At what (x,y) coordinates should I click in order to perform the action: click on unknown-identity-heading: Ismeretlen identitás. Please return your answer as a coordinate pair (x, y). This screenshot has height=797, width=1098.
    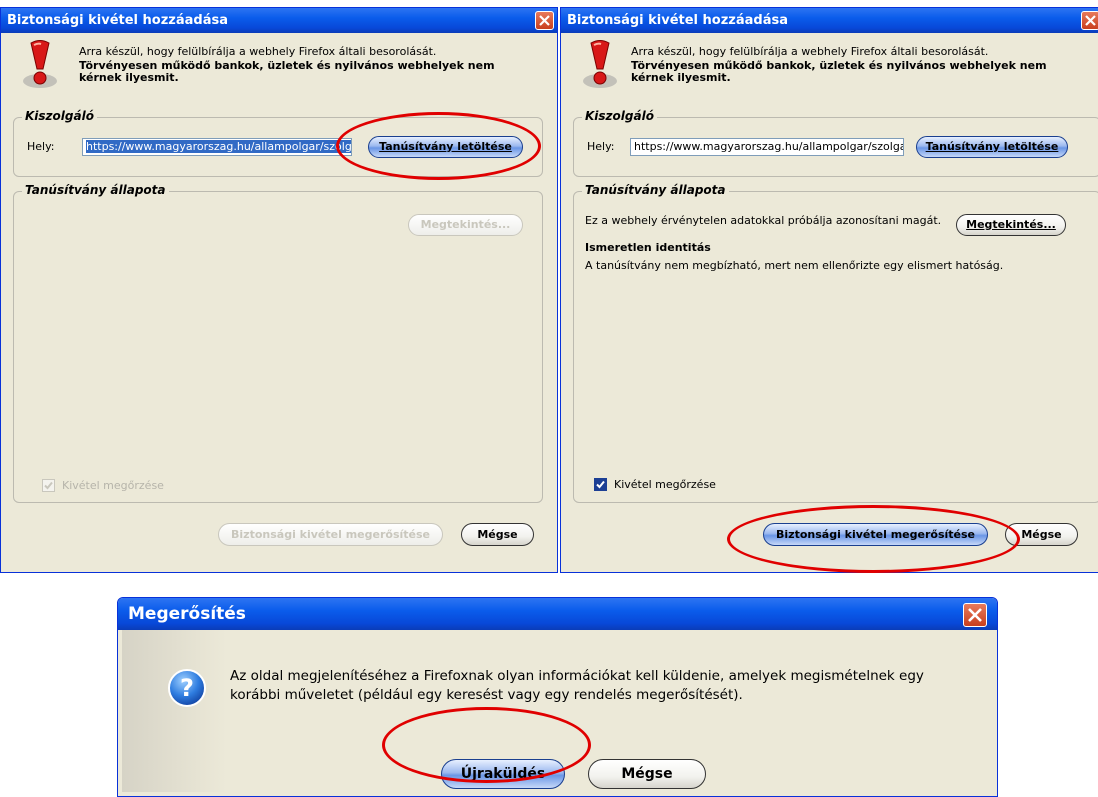
    Looking at the image, I should click on (648, 247).